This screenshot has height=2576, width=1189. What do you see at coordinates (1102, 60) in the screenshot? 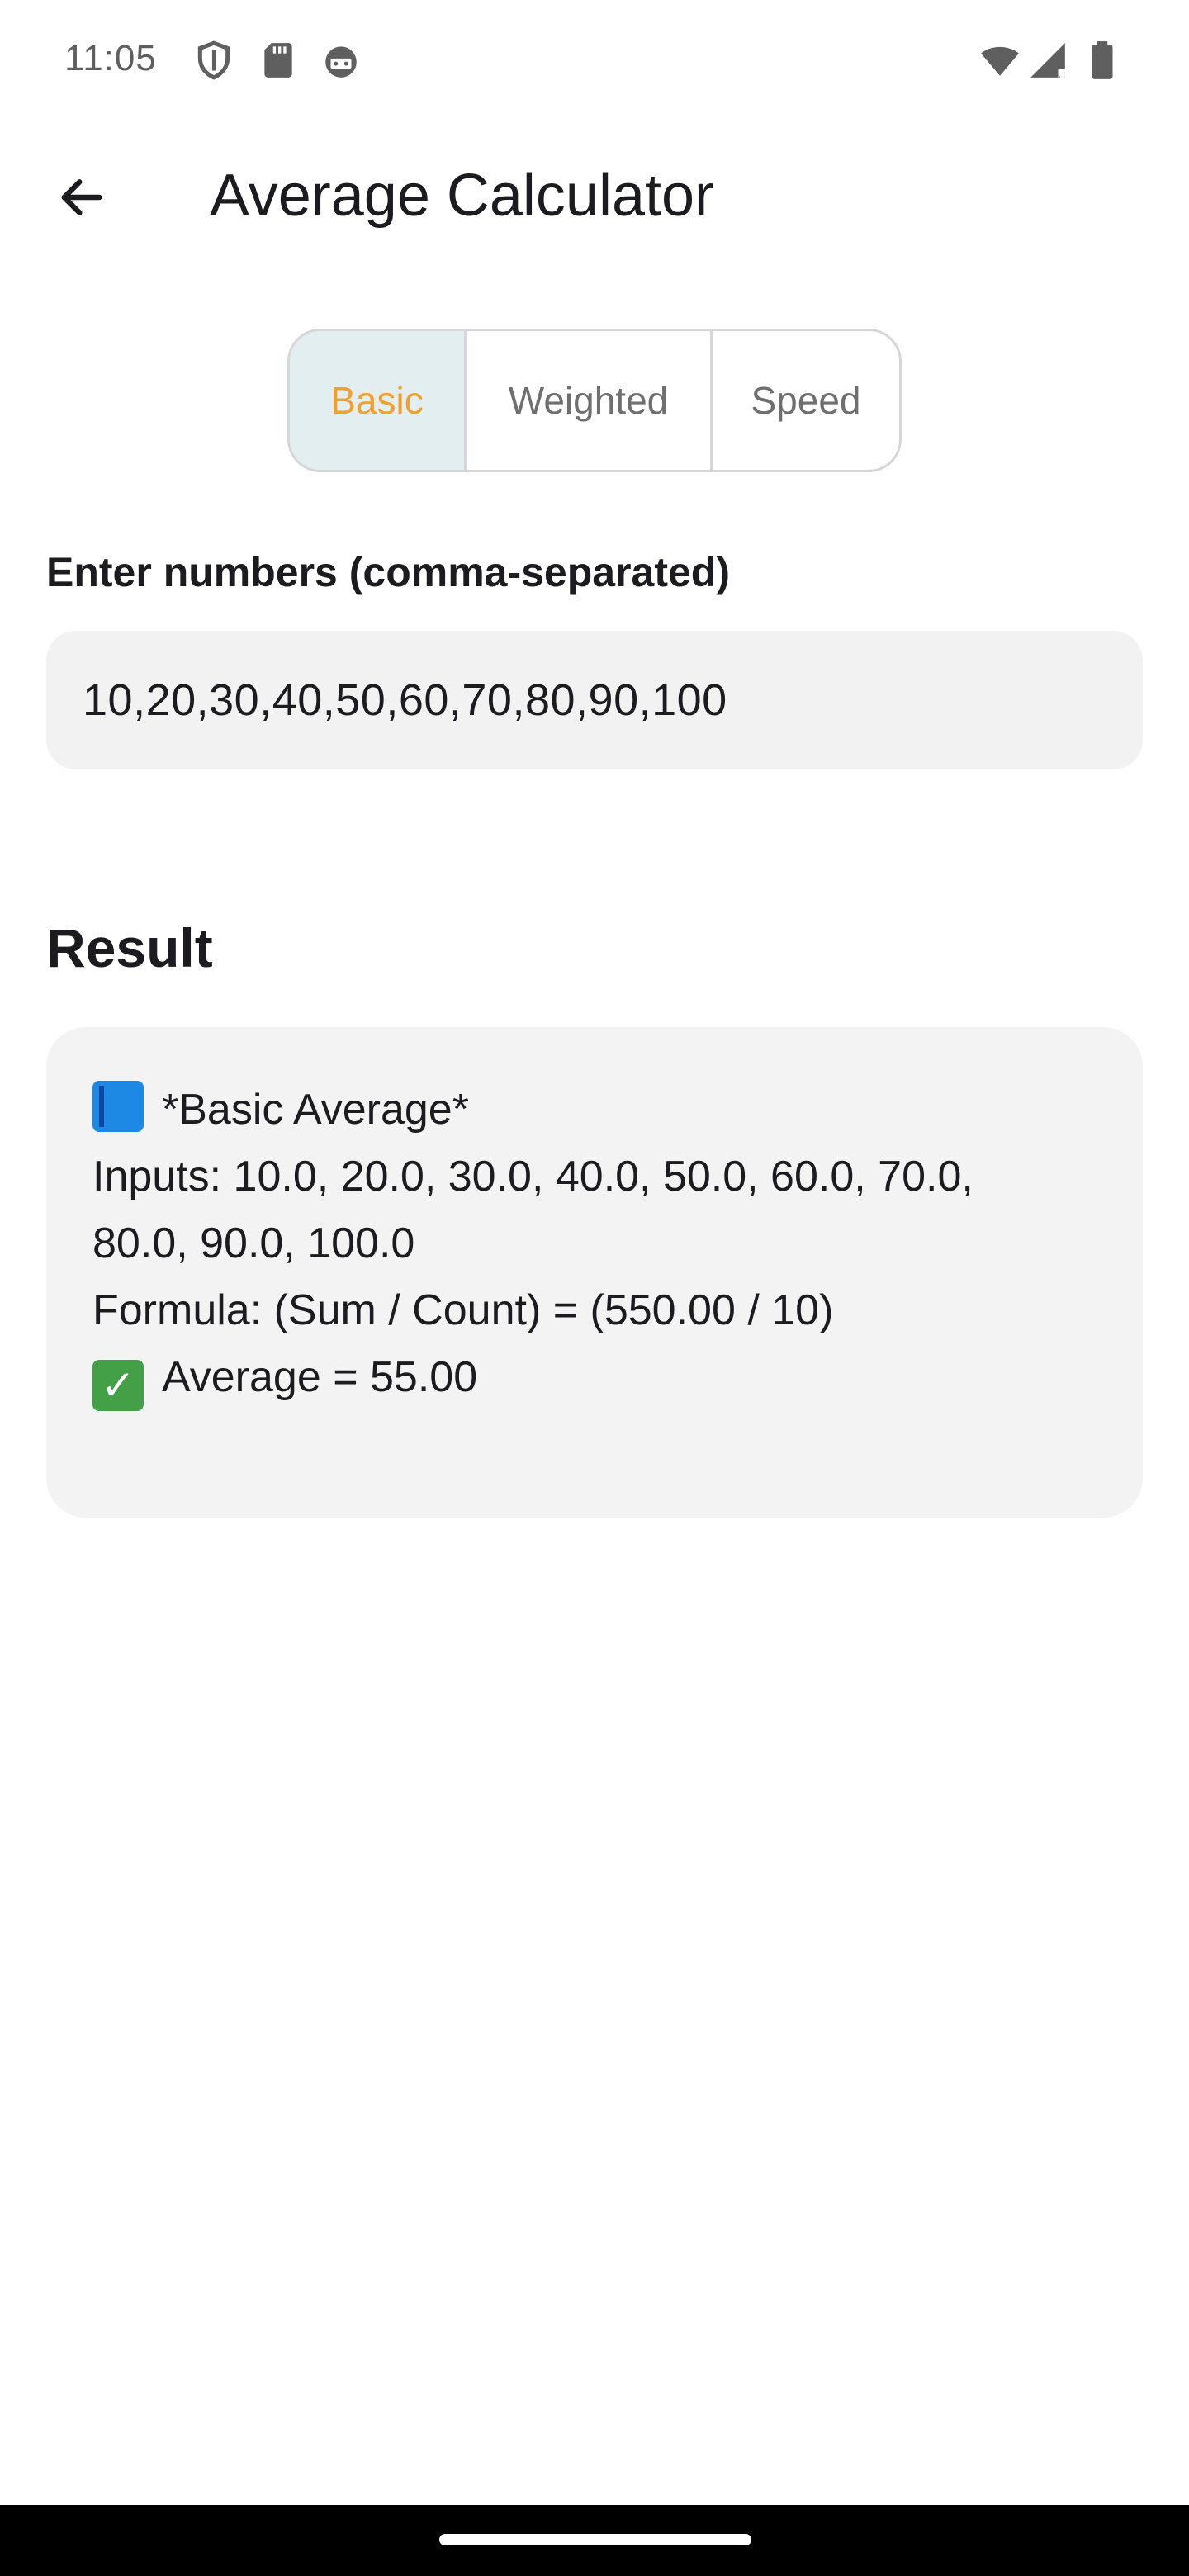
I see `battery-icon` at bounding box center [1102, 60].